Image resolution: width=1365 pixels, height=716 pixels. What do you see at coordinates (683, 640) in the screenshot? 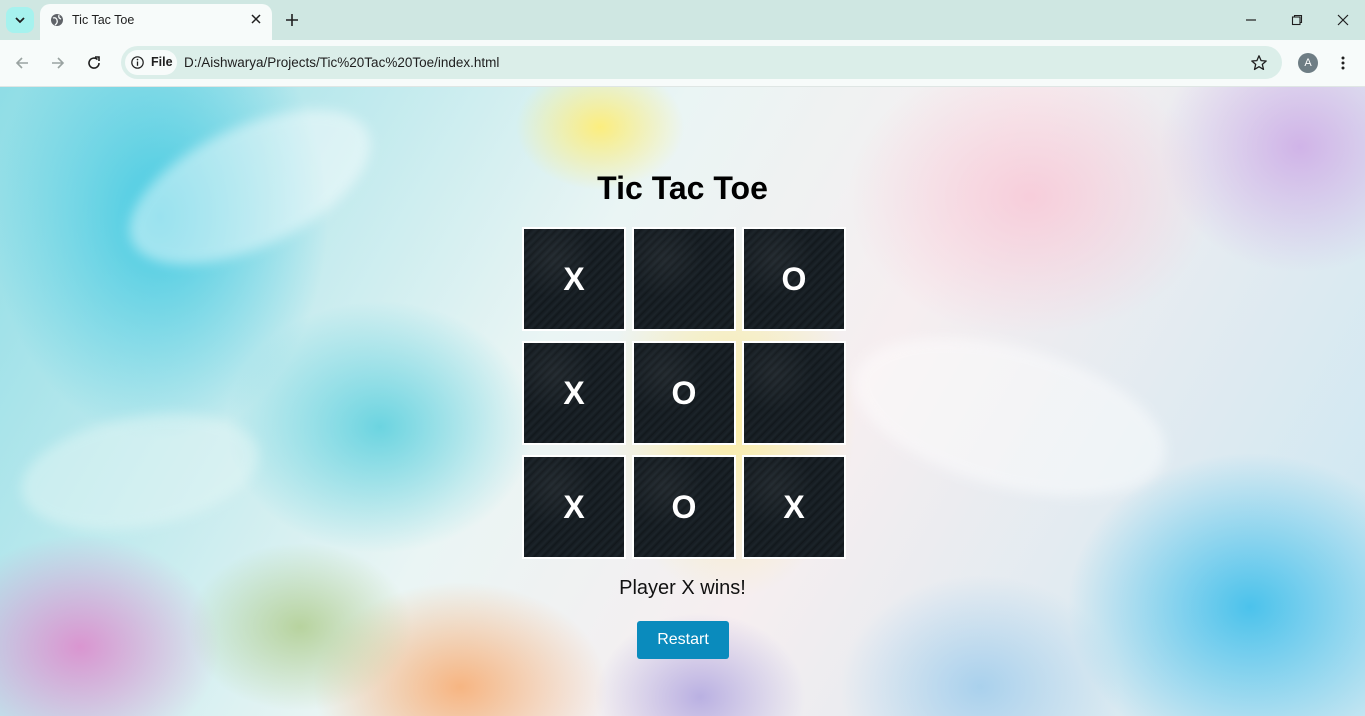
I see `restart-button: Restart` at bounding box center [683, 640].